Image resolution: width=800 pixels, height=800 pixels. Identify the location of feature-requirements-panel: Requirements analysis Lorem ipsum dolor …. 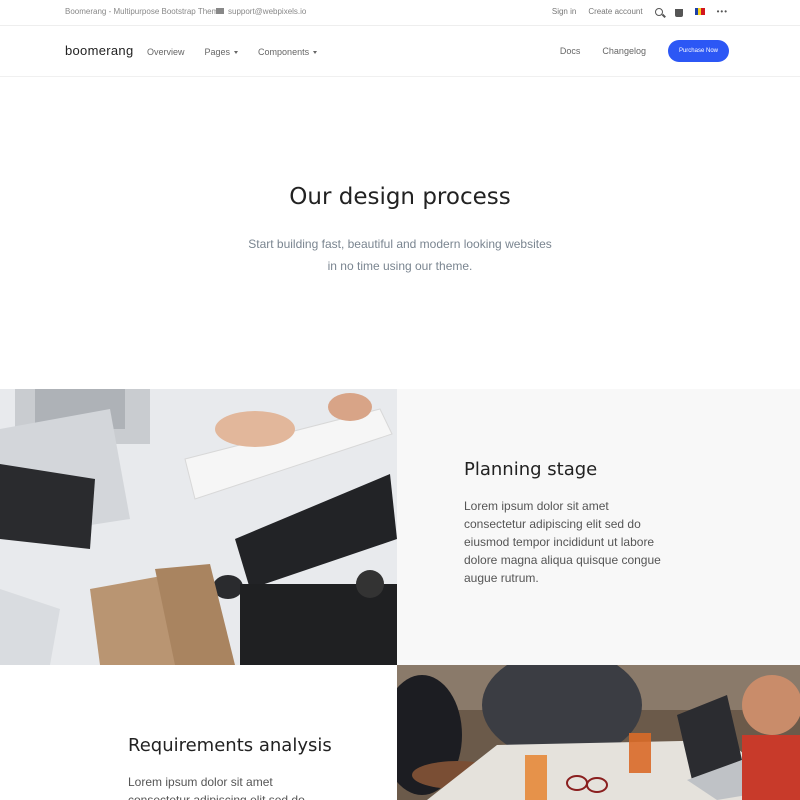
(198, 732).